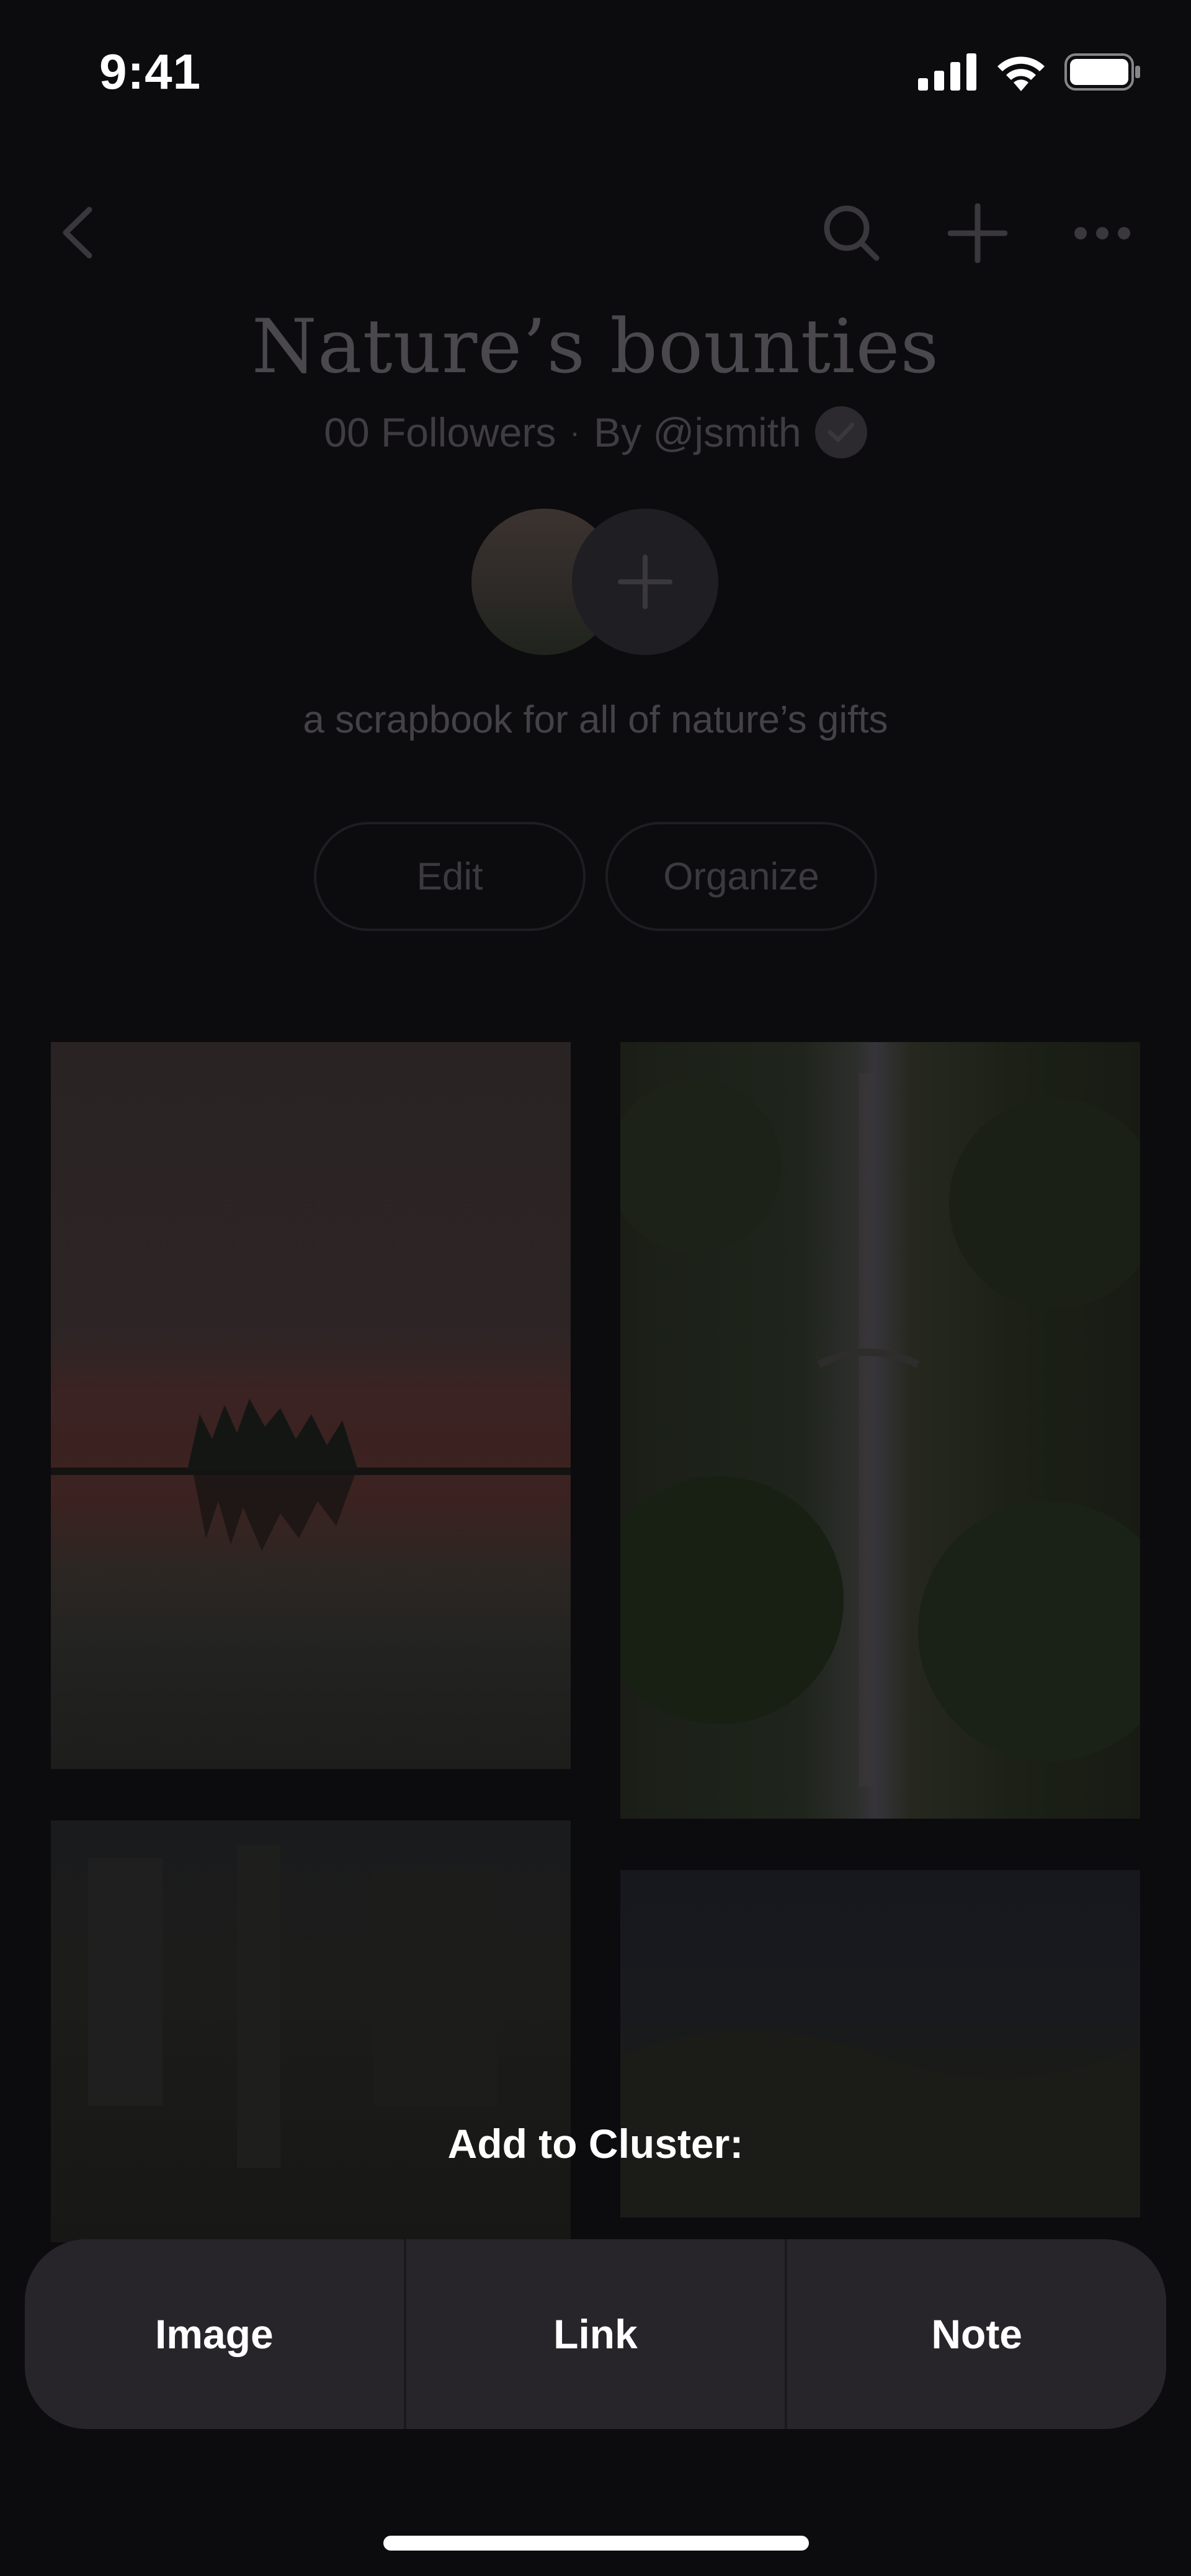 The height and width of the screenshot is (2576, 1191). Describe the element at coordinates (977, 2334) in the screenshot. I see `add-note-button: Note` at that location.